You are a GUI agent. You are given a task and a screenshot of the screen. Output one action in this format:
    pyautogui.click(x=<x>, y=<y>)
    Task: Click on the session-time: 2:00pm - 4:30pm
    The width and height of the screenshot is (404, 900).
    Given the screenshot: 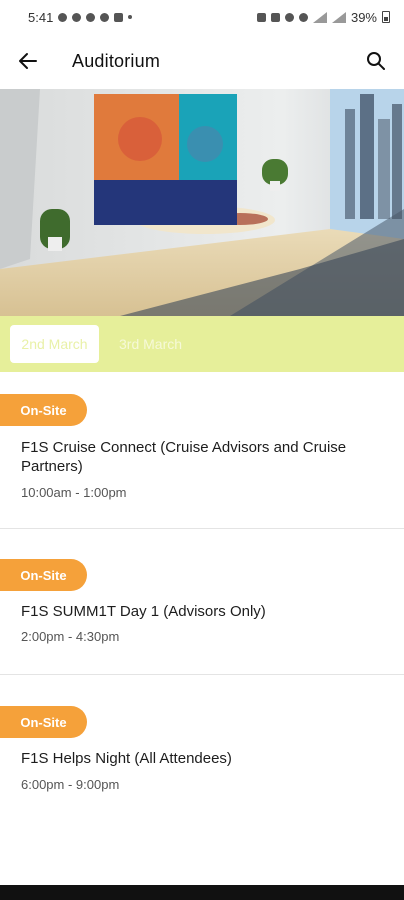 What is the action you would take?
    pyautogui.click(x=70, y=636)
    